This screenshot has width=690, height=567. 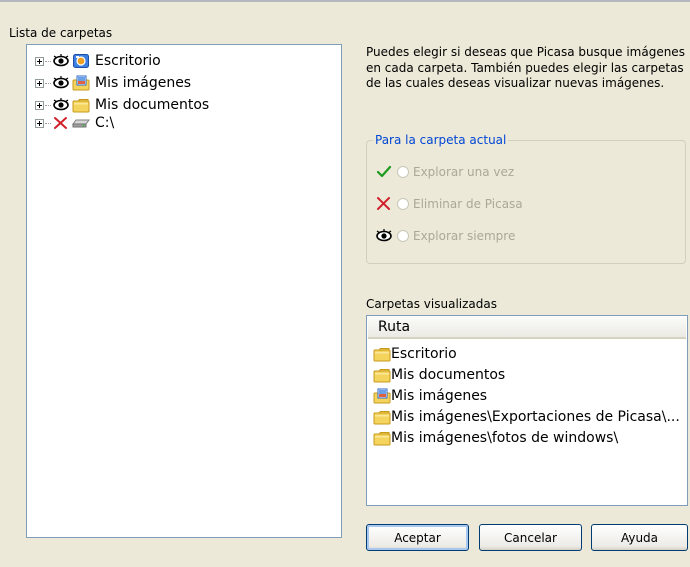 I want to click on tree-item-label: C:\, so click(x=105, y=123).